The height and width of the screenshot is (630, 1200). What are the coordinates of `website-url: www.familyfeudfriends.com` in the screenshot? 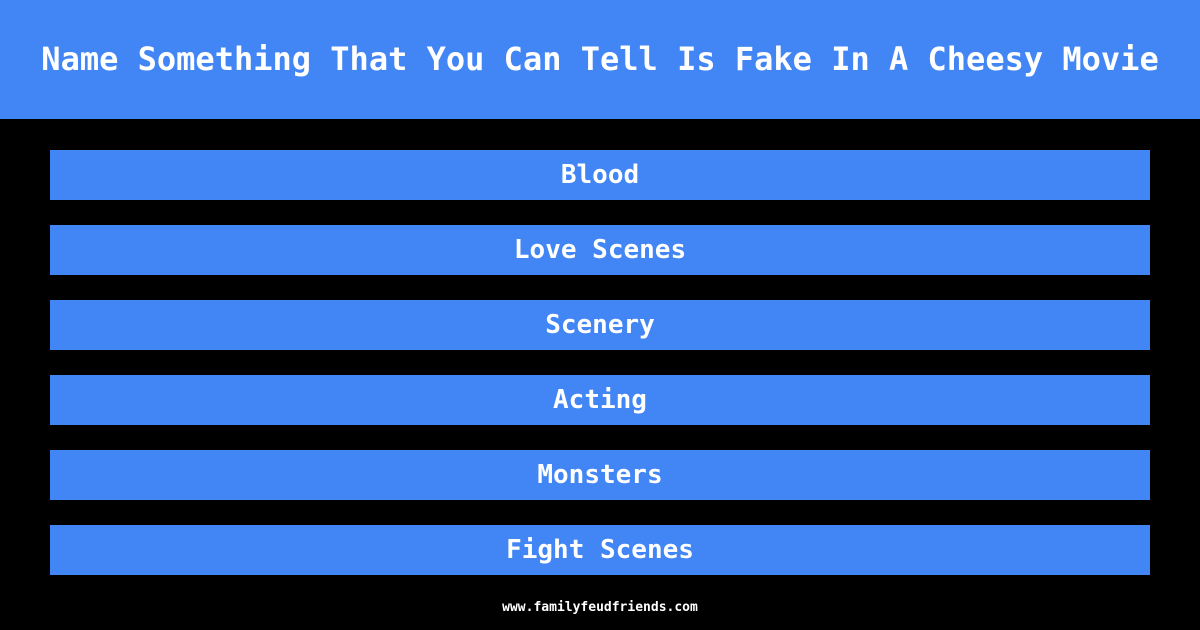 It's located at (600, 607).